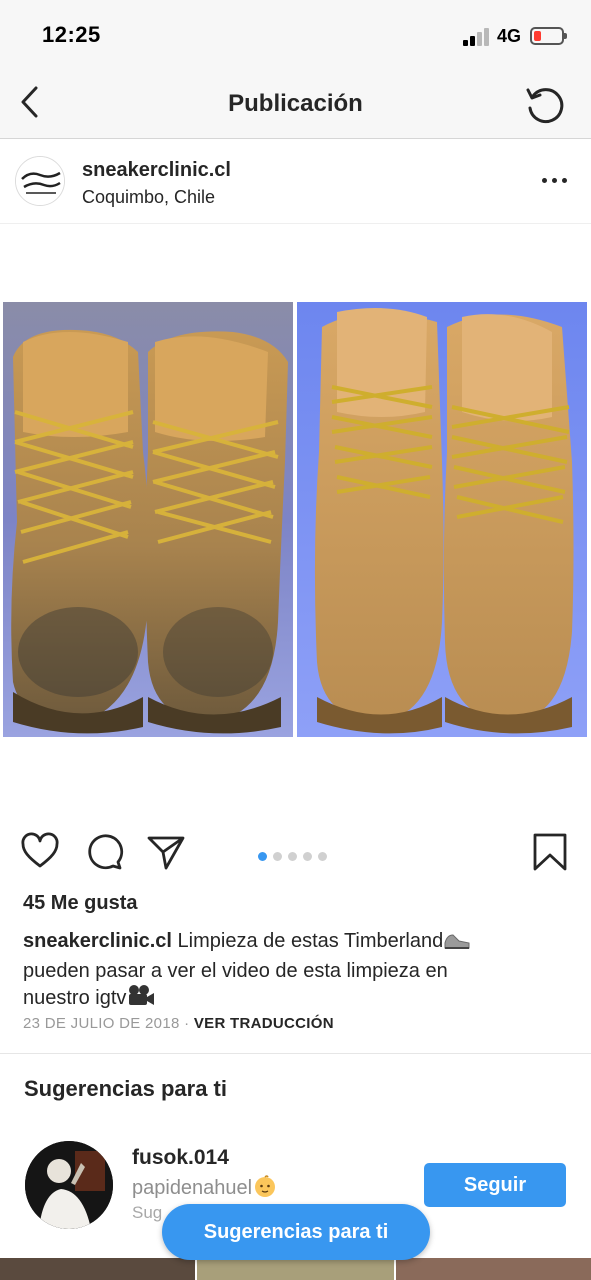 The image size is (591, 1280). What do you see at coordinates (295, 35) in the screenshot?
I see `status-bar: 12:25 4G` at bounding box center [295, 35].